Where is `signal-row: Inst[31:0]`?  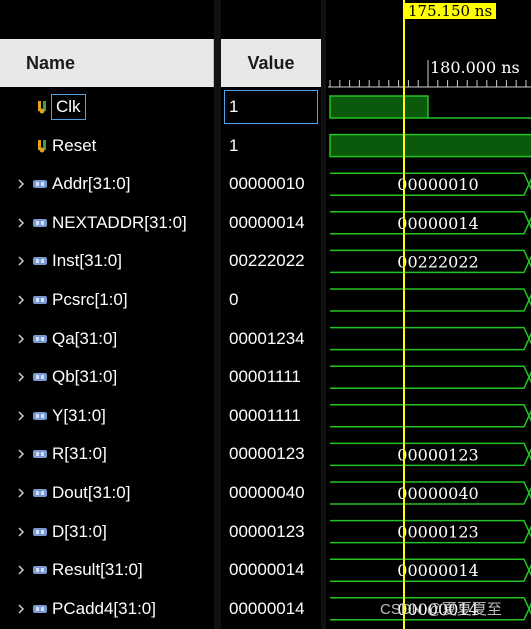
signal-row: Inst[31:0] is located at coordinates (61, 261).